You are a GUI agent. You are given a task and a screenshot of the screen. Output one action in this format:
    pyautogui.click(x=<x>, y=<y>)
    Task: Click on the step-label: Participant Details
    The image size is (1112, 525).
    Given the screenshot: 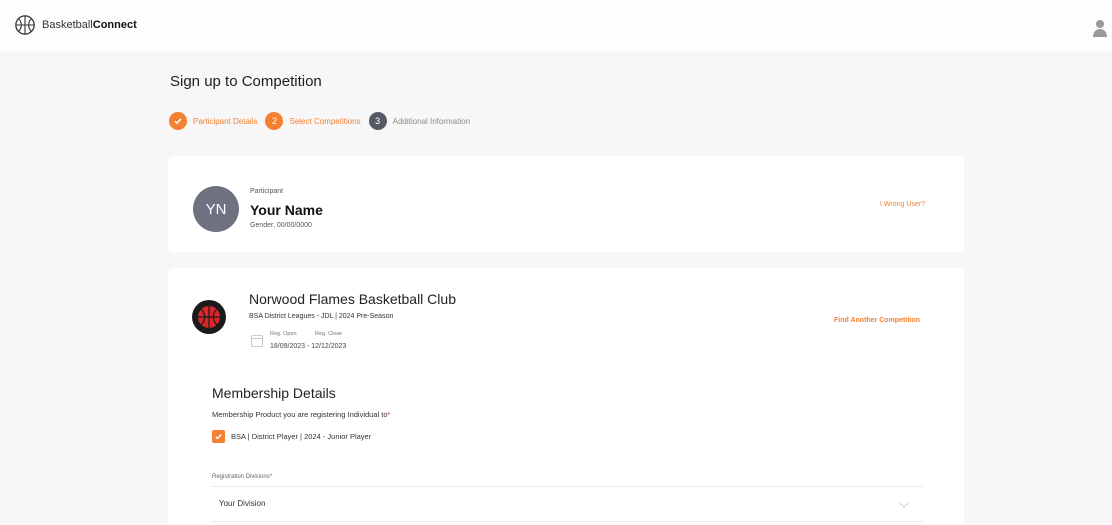 What is the action you would take?
    pyautogui.click(x=225, y=121)
    